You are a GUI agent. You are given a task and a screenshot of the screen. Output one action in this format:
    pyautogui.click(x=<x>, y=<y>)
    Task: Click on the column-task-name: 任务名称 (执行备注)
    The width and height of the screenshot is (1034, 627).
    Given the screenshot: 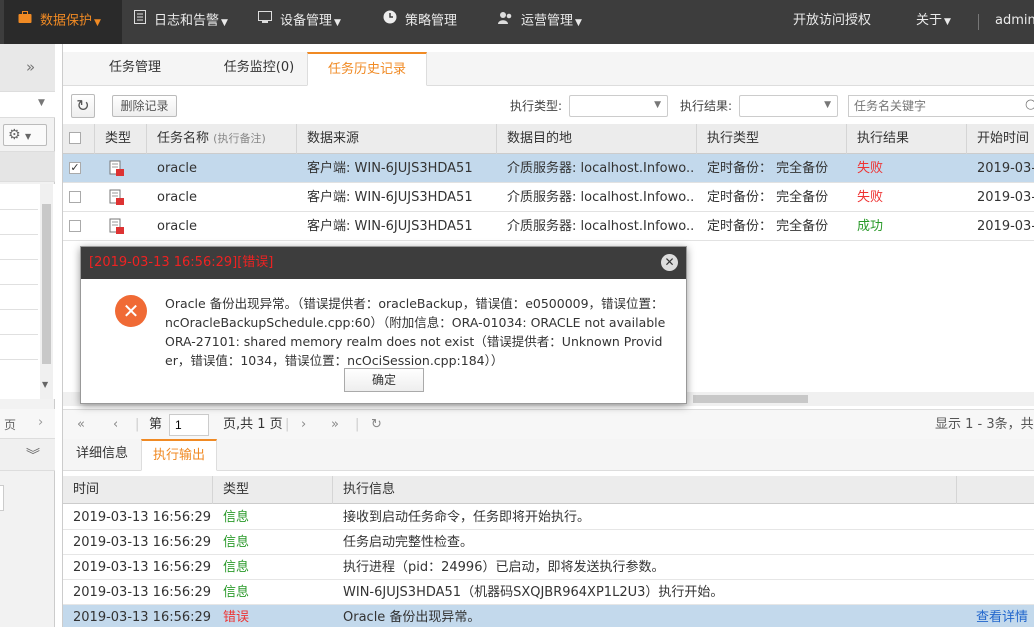 What is the action you would take?
    pyautogui.click(x=222, y=139)
    